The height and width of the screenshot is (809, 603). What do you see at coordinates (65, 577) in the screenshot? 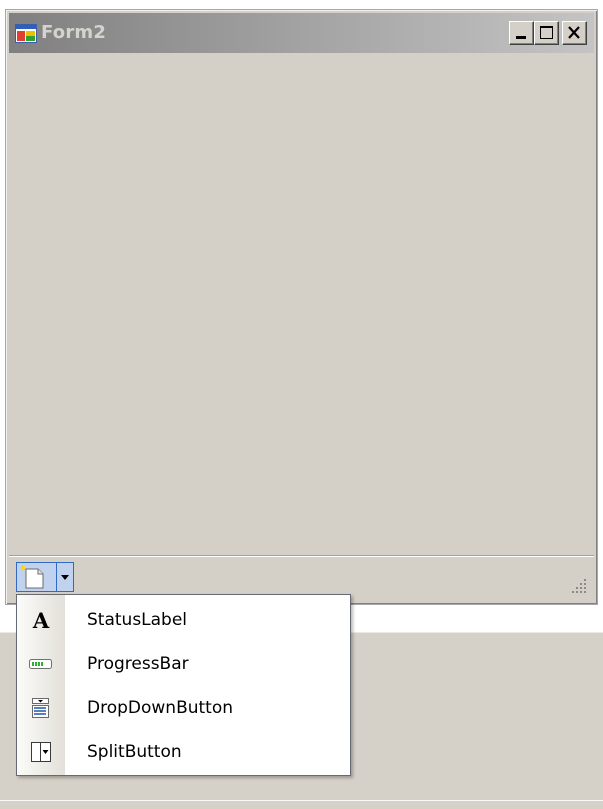
I see `dropdown-arrow-icon` at bounding box center [65, 577].